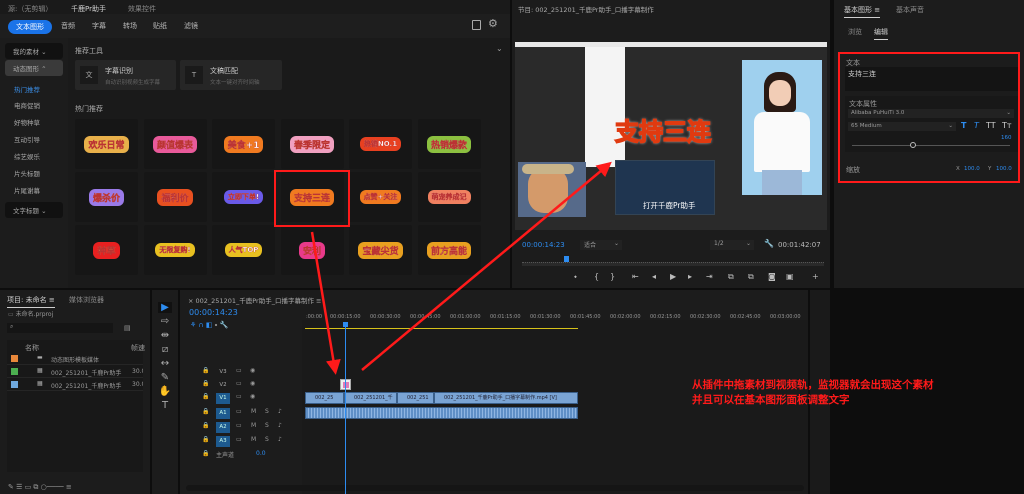 The height and width of the screenshot is (494, 1024). What do you see at coordinates (486, 266) in the screenshot?
I see `arrow-to-monitor` at bounding box center [486, 266].